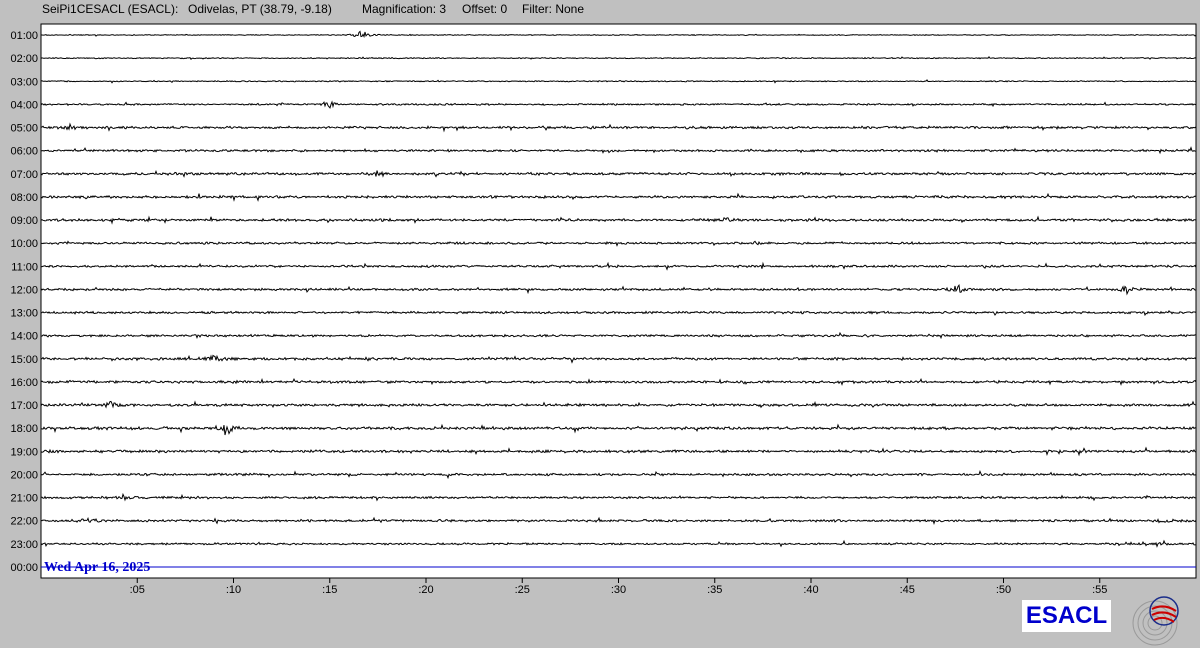 The width and height of the screenshot is (1200, 648). What do you see at coordinates (24, 198) in the screenshot?
I see `hour-label: 08:00` at bounding box center [24, 198].